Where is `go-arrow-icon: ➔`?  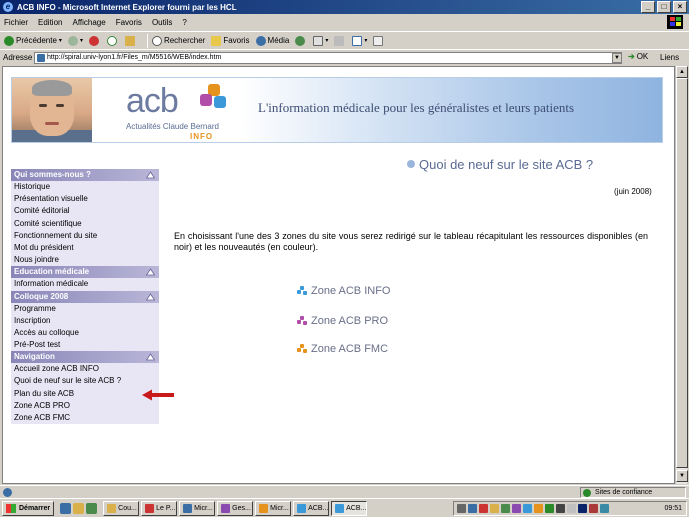 go-arrow-icon: ➔ is located at coordinates (631, 56).